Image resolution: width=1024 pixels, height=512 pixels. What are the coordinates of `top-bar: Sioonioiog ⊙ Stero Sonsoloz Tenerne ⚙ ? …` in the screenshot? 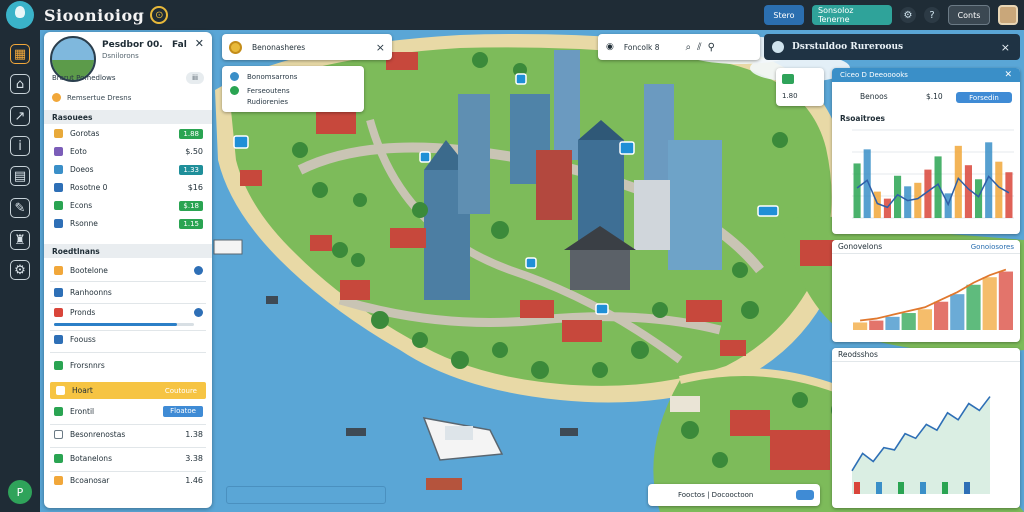 It's located at (512, 15).